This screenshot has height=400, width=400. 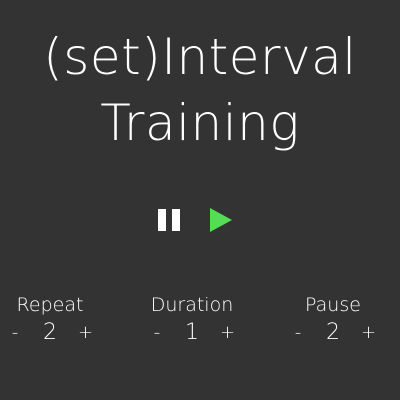 I want to click on title-line-1: (set)Interval, so click(x=200, y=57).